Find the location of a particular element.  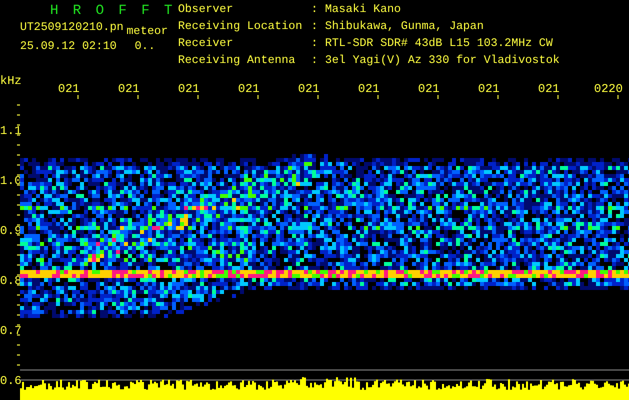

info-label: Receiving Location is located at coordinates (241, 28).